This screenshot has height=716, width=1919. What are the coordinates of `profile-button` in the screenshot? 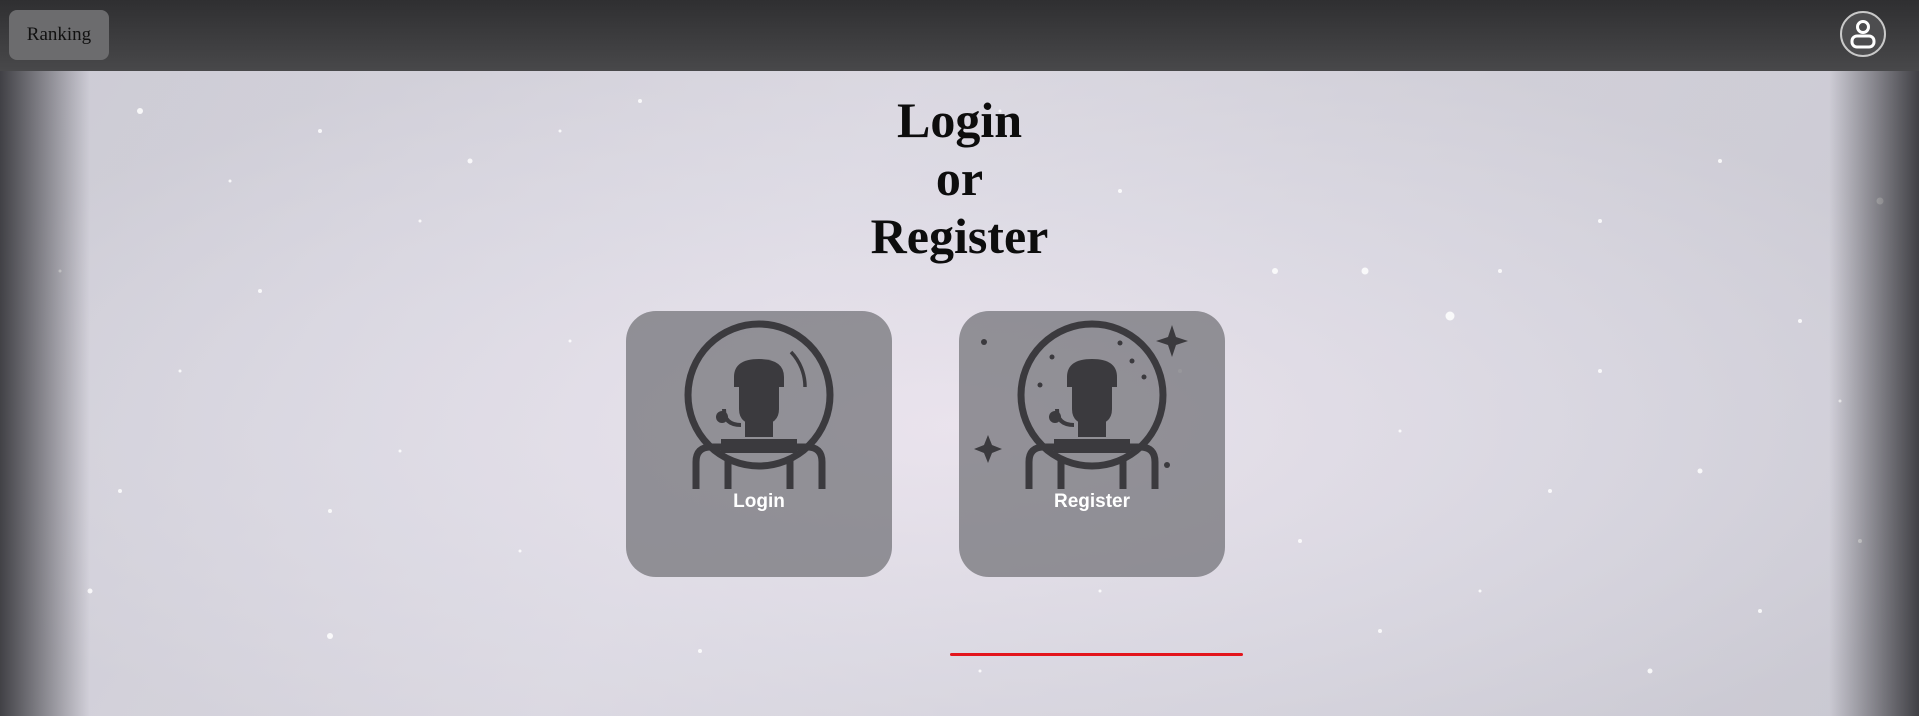 It's located at (1863, 34).